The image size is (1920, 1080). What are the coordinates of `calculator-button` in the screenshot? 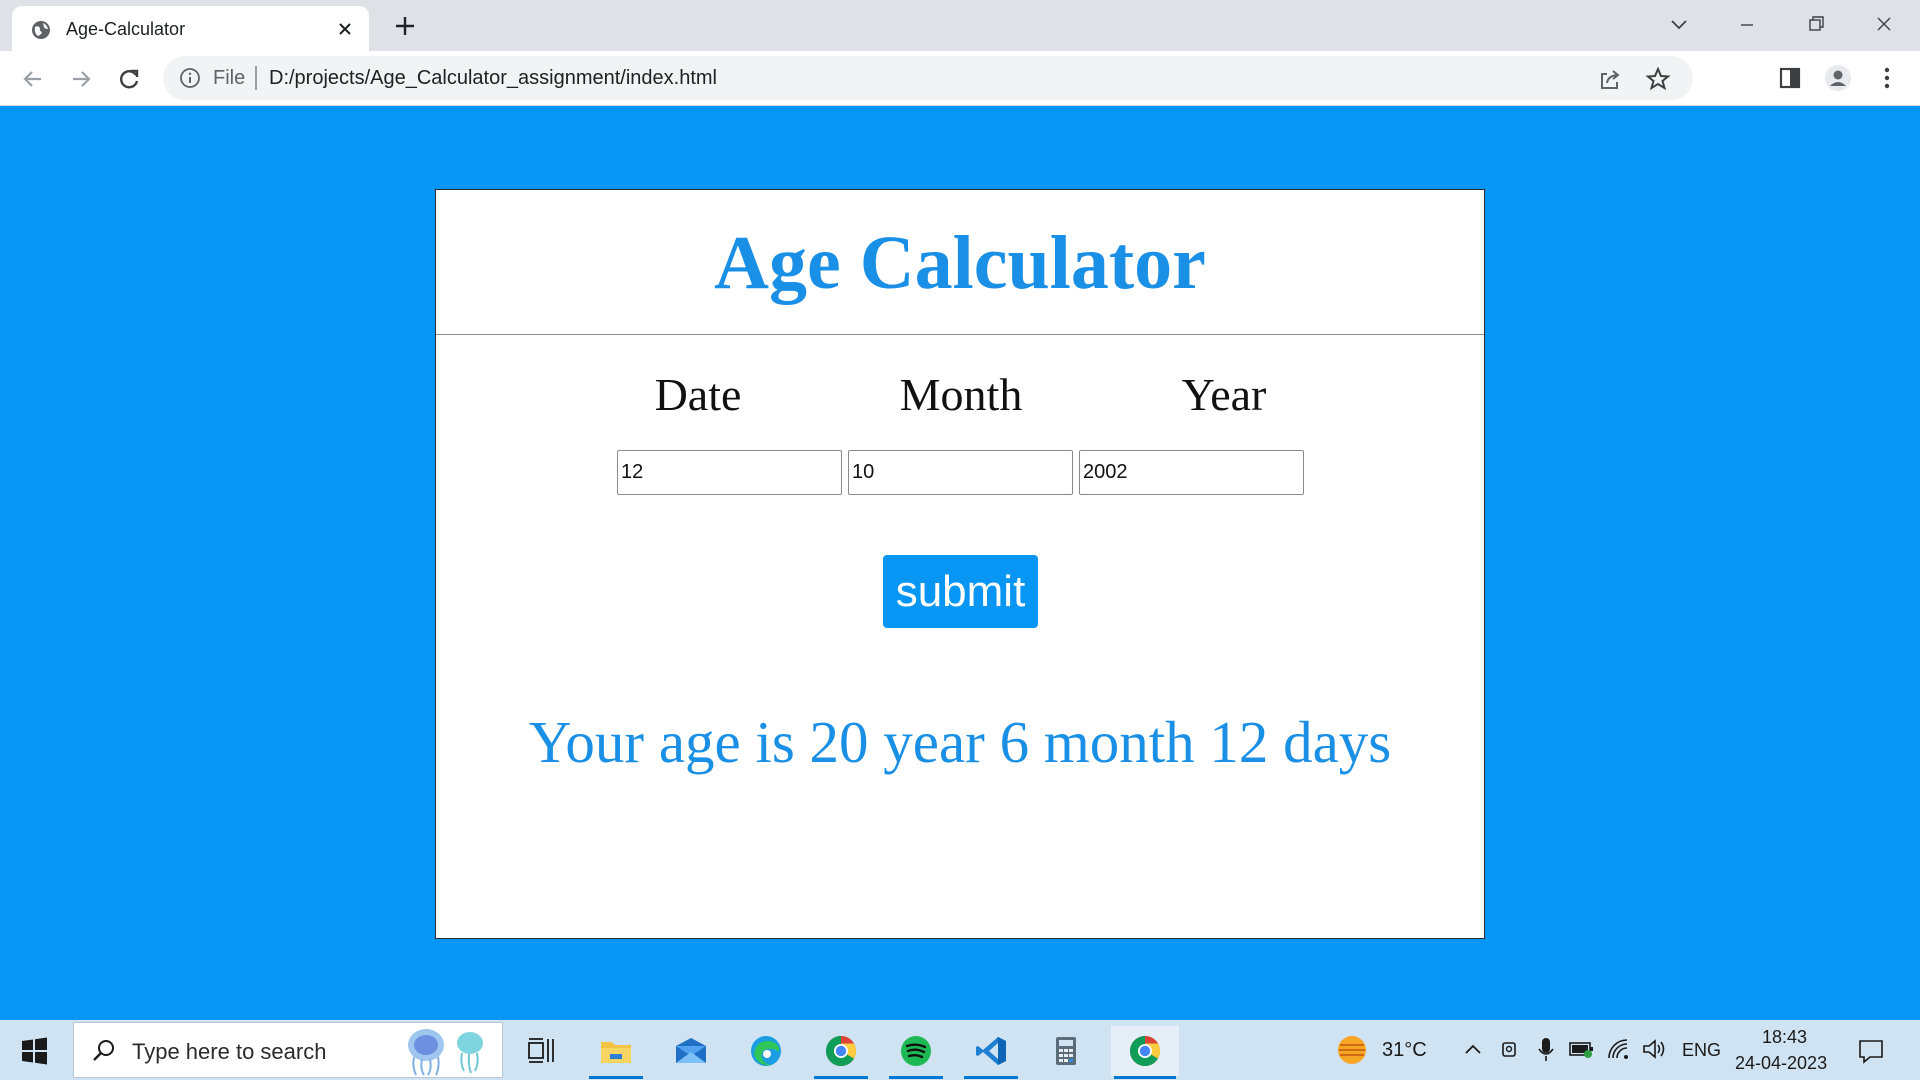 It's located at (1066, 1051).